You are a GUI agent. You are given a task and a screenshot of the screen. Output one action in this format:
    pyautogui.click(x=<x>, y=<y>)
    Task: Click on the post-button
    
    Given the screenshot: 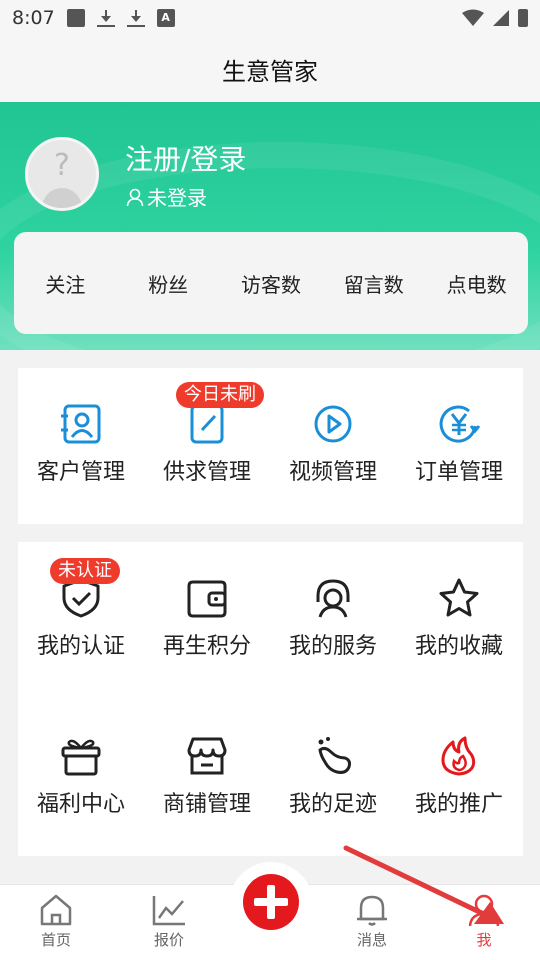 What is the action you would take?
    pyautogui.click(x=271, y=904)
    